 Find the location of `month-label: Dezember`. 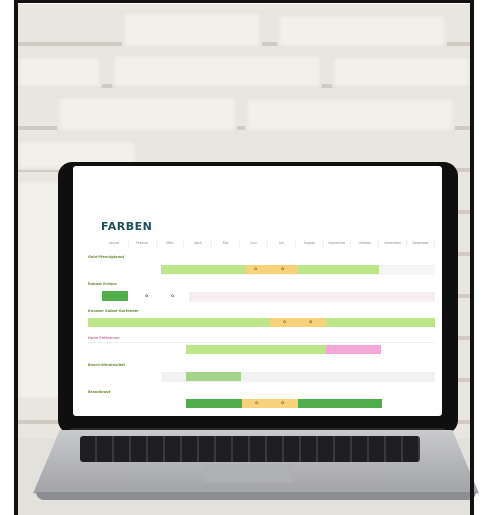

month-label: Dezember is located at coordinates (421, 243).